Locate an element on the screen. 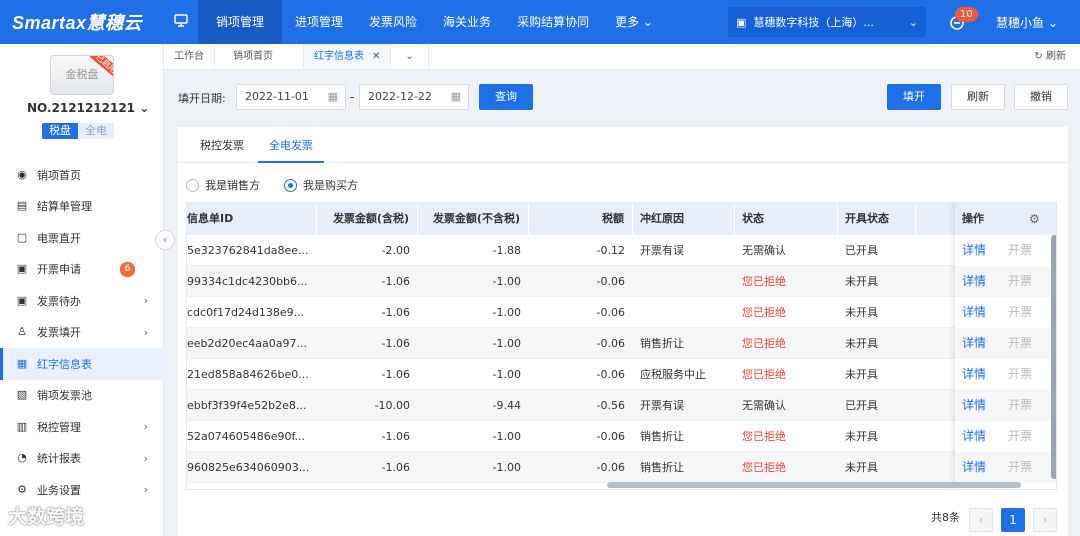 The image size is (1080, 536). radio-seller: 我是销售方 is located at coordinates (223, 185).